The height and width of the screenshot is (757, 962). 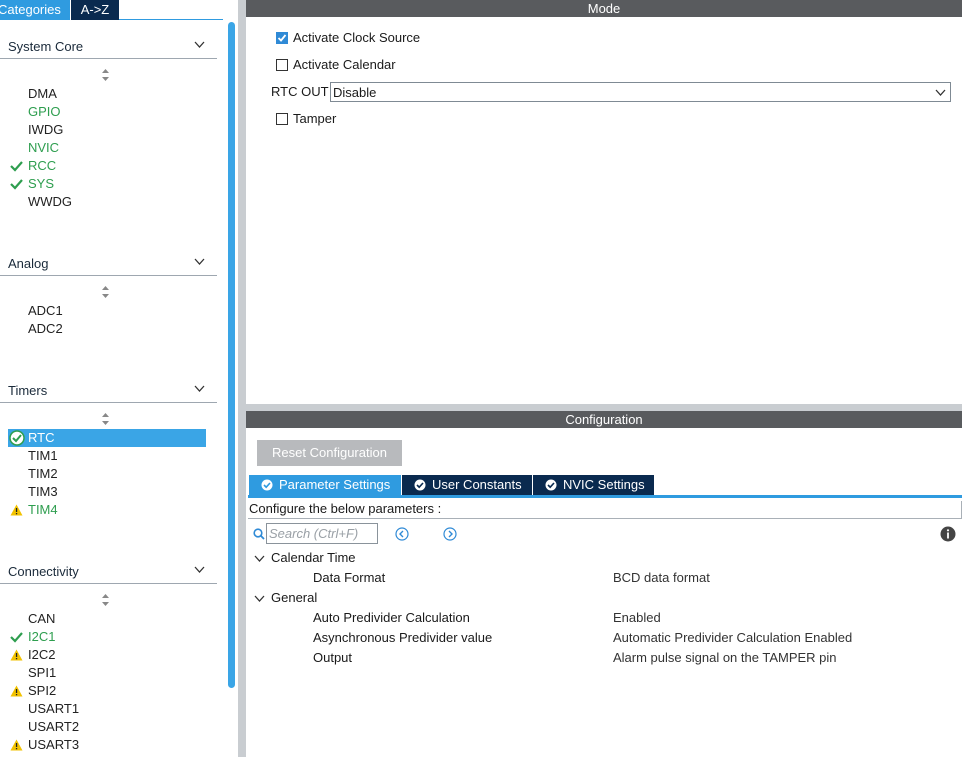 I want to click on list-item-adc2: ADC2, so click(x=107, y=329).